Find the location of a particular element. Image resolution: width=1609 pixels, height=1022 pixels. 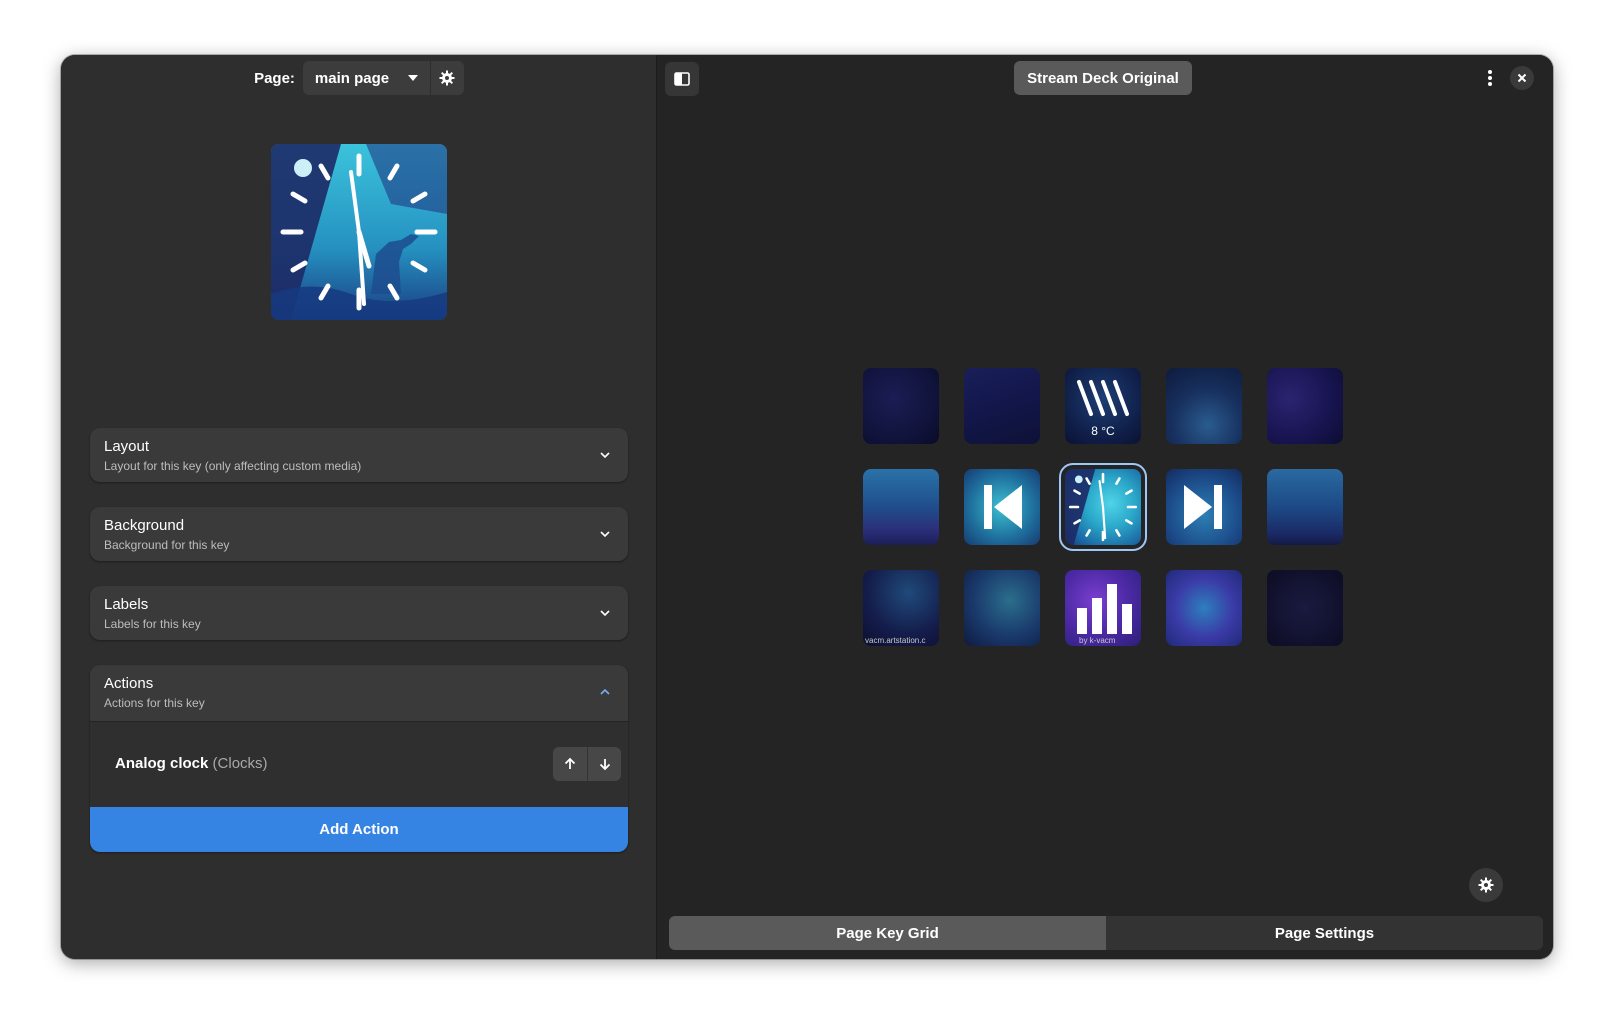

arrow-down-icon is located at coordinates (604, 765).